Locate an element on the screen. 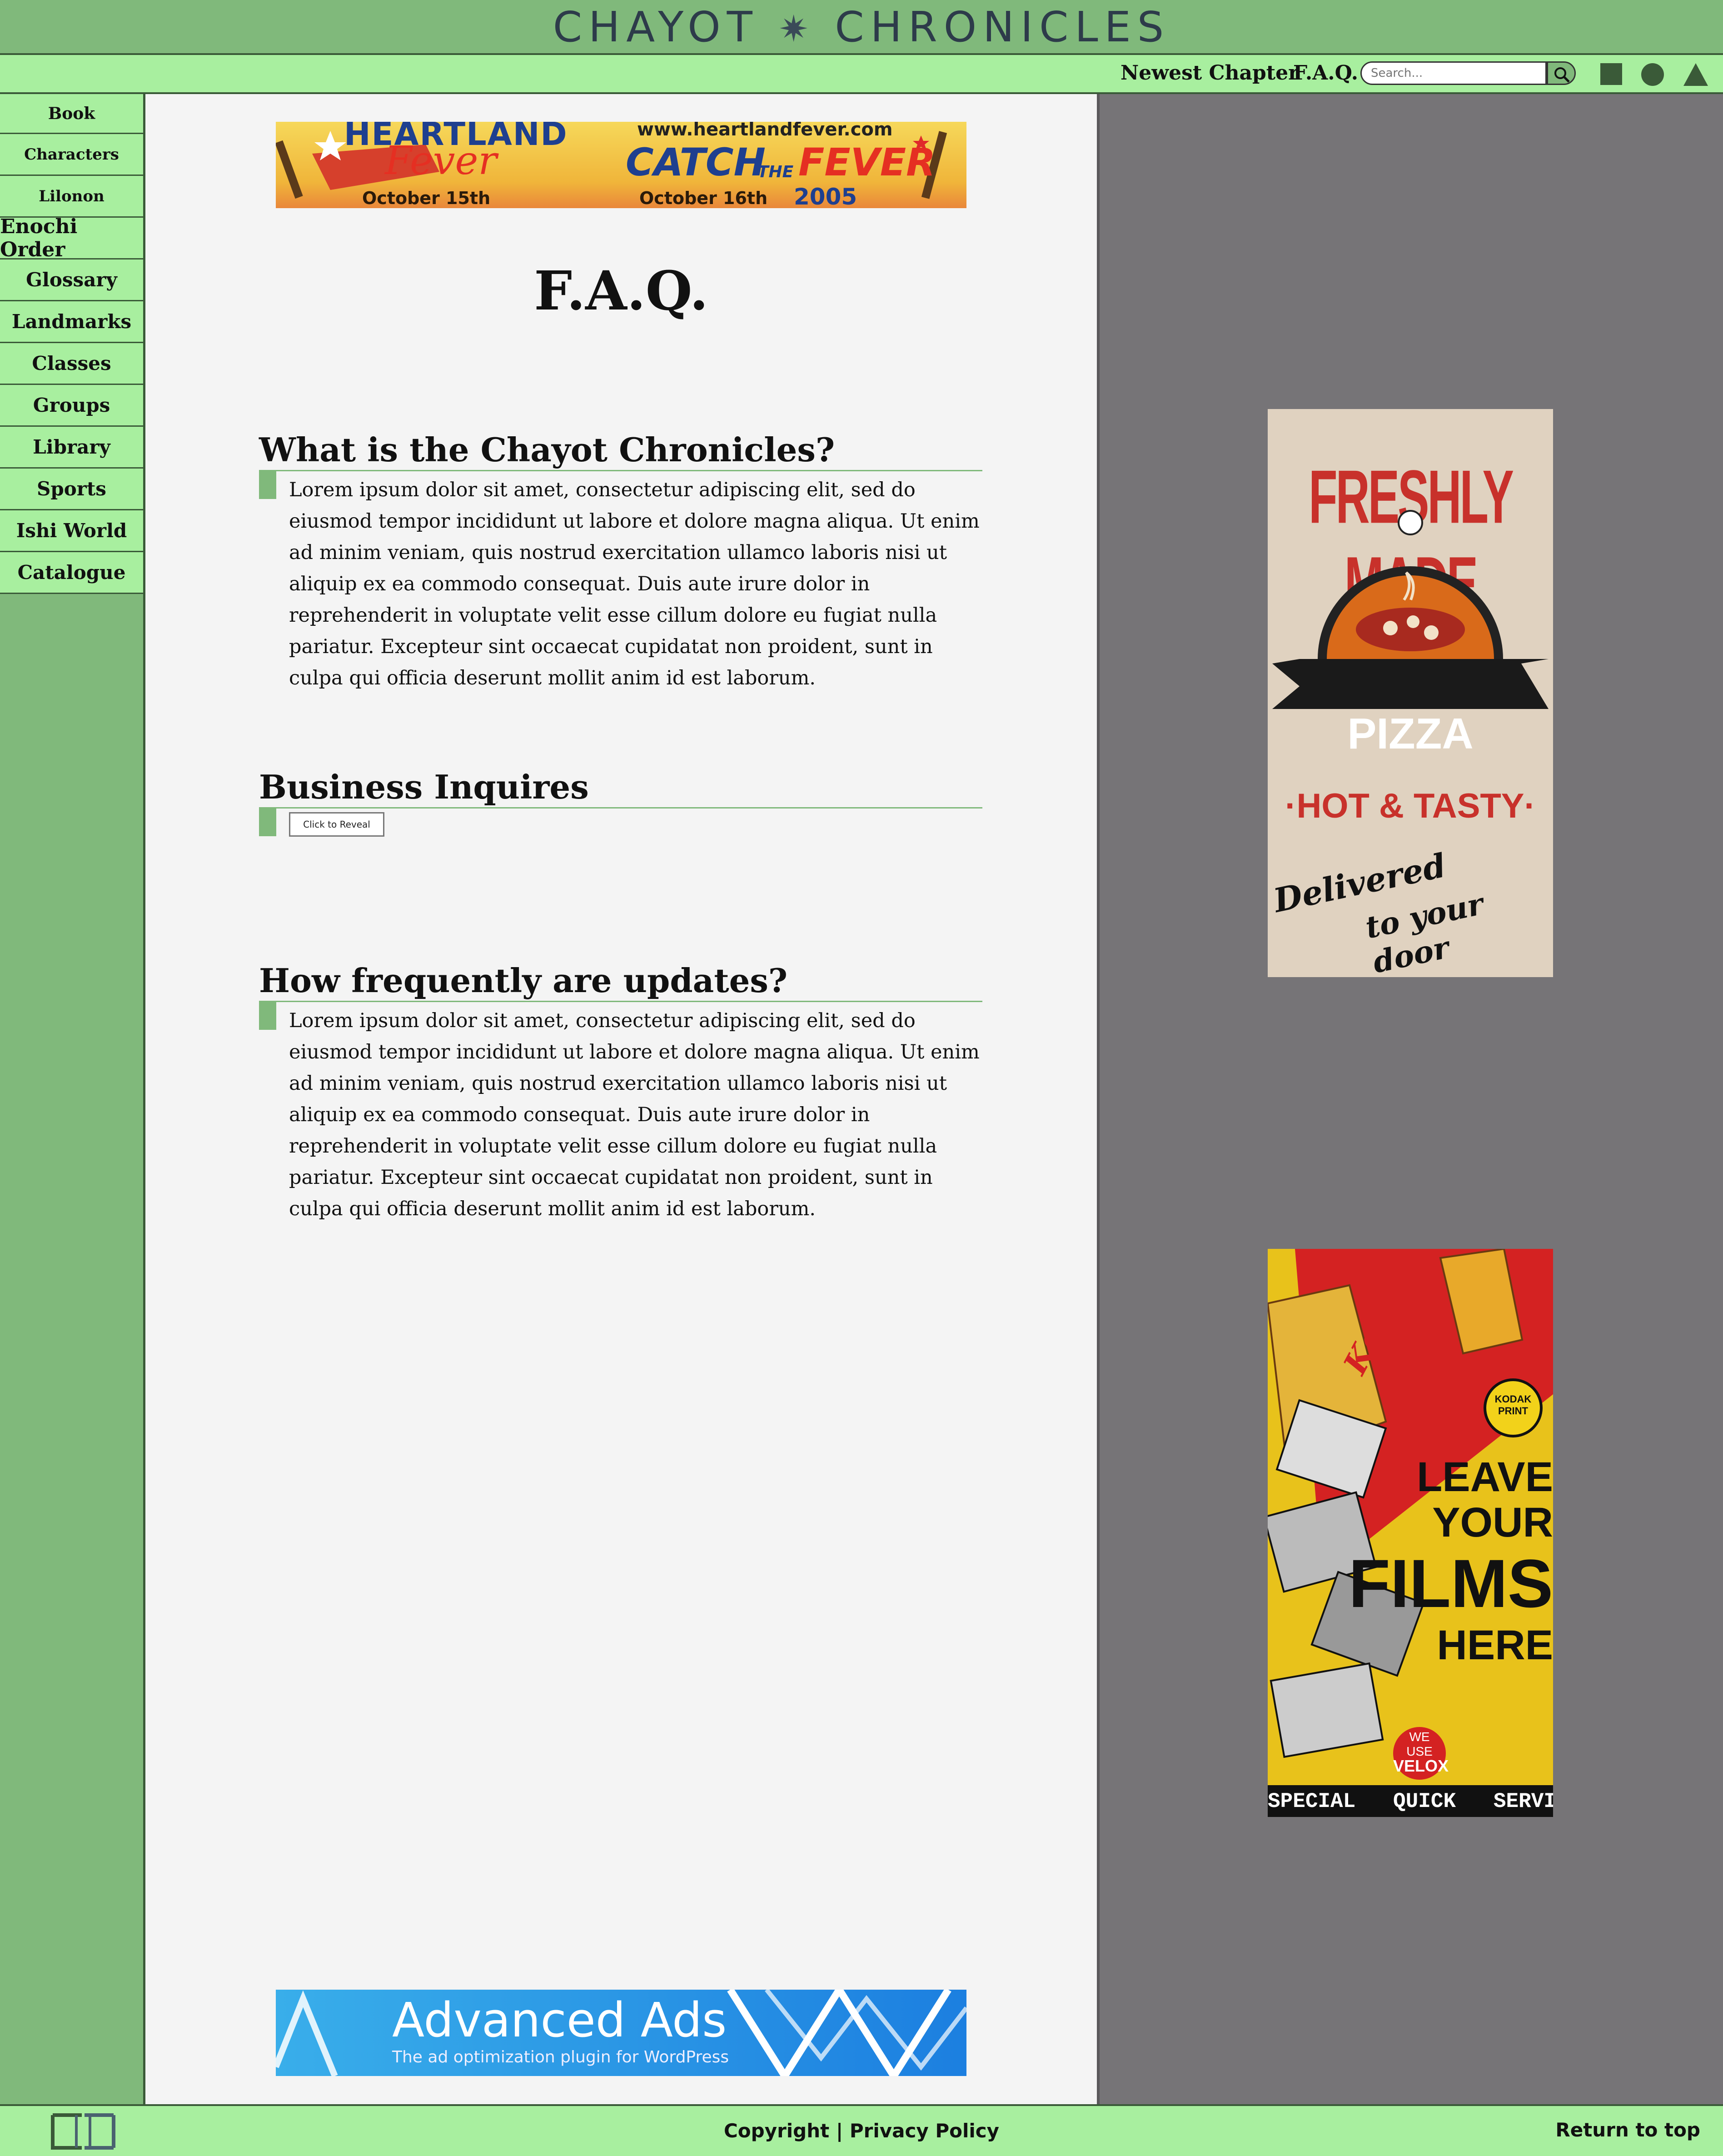 This screenshot has height=2156, width=1723. sidebar-item-book: Book is located at coordinates (71, 114).